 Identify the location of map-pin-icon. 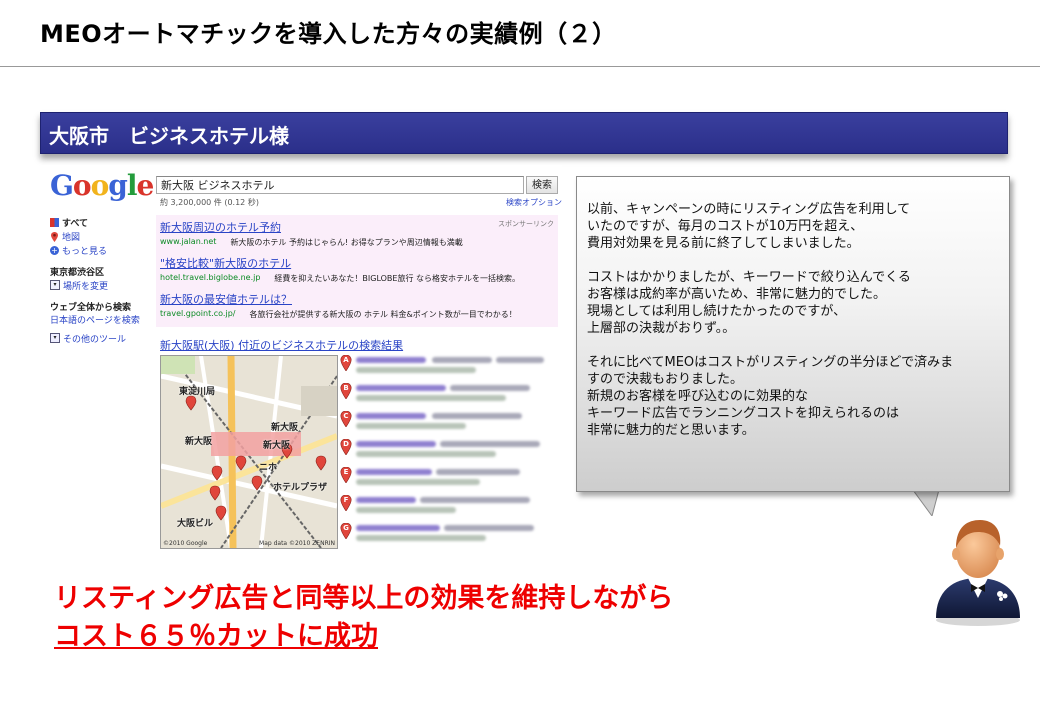
(54, 236).